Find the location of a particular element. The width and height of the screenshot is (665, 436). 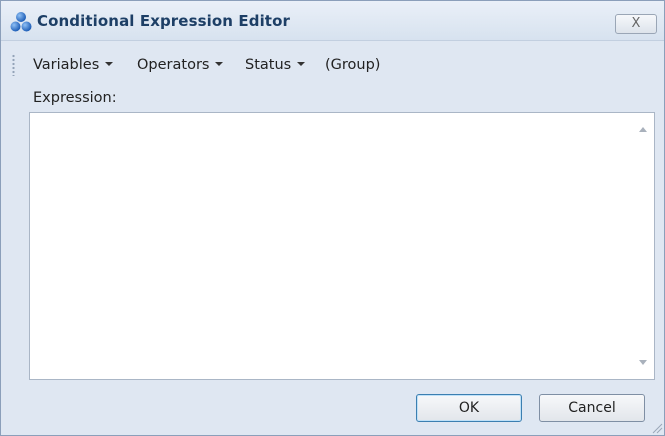

vertical-scrollbar is located at coordinates (644, 246).